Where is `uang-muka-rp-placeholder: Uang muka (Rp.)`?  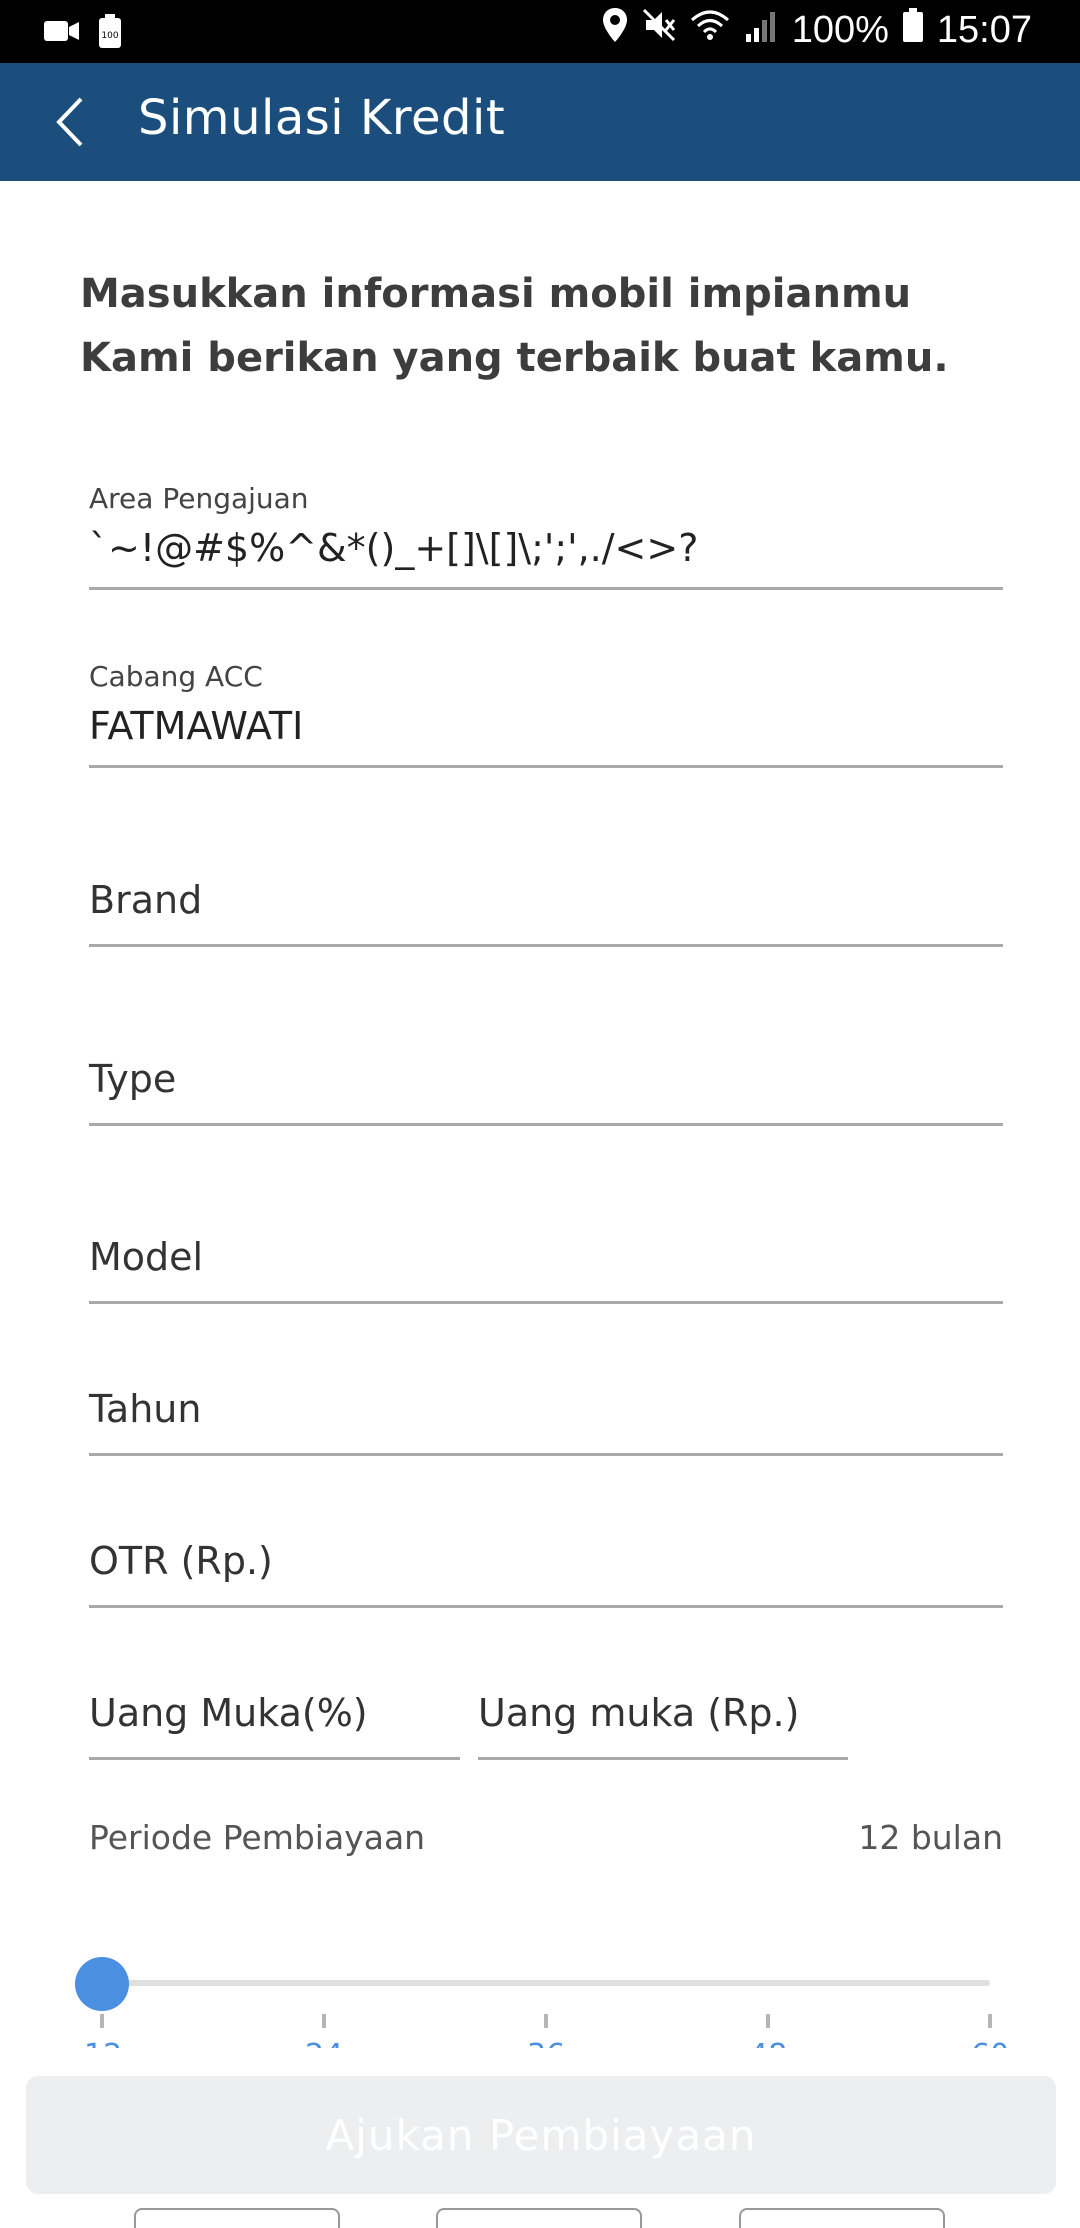
uang-muka-rp-placeholder: Uang muka (Rp.) is located at coordinates (639, 1713).